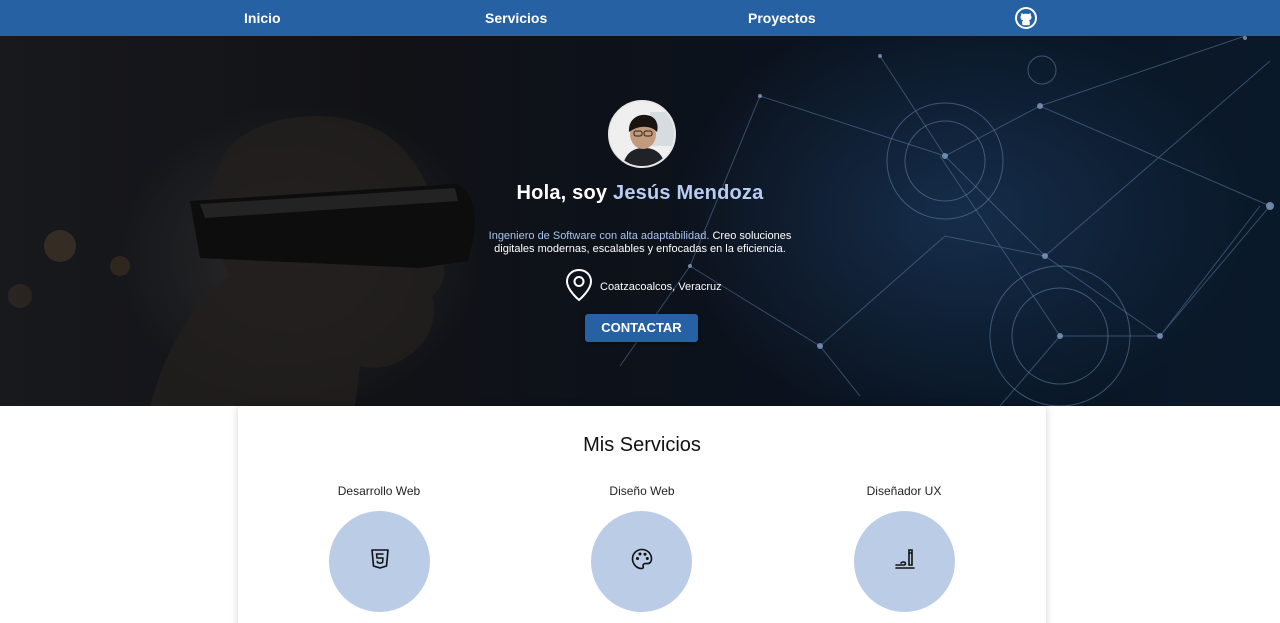 This screenshot has width=1280, height=623. Describe the element at coordinates (579, 287) in the screenshot. I see `map-pin-icon` at that location.